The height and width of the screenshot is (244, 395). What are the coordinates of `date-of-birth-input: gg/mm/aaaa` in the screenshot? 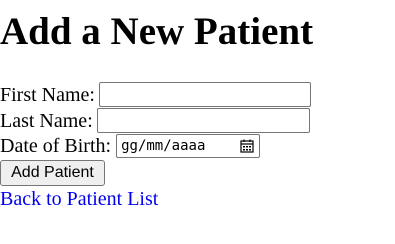 It's located at (188, 146).